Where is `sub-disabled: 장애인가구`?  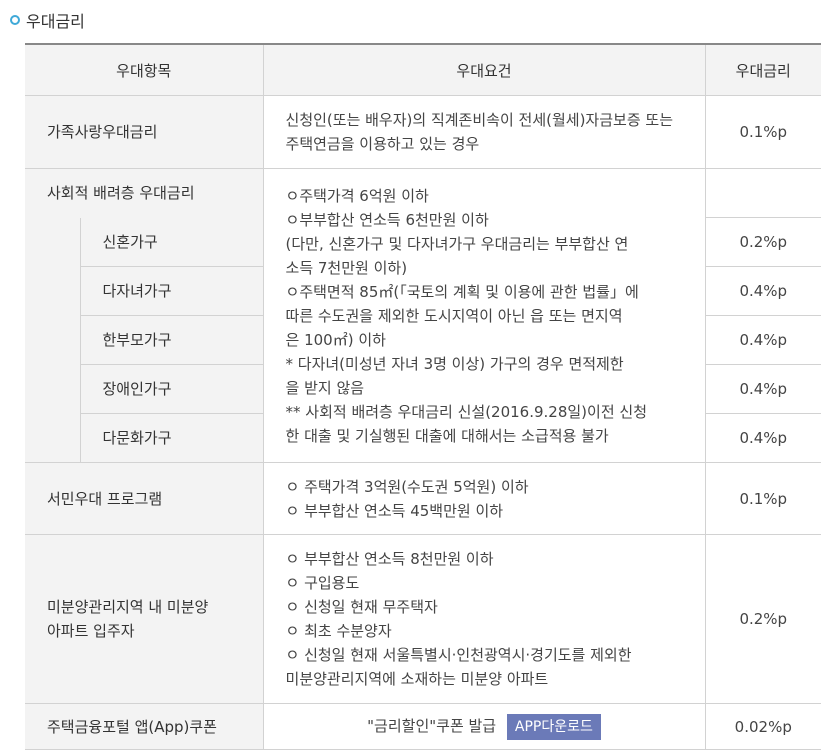 sub-disabled: 장애인가구 is located at coordinates (171, 389).